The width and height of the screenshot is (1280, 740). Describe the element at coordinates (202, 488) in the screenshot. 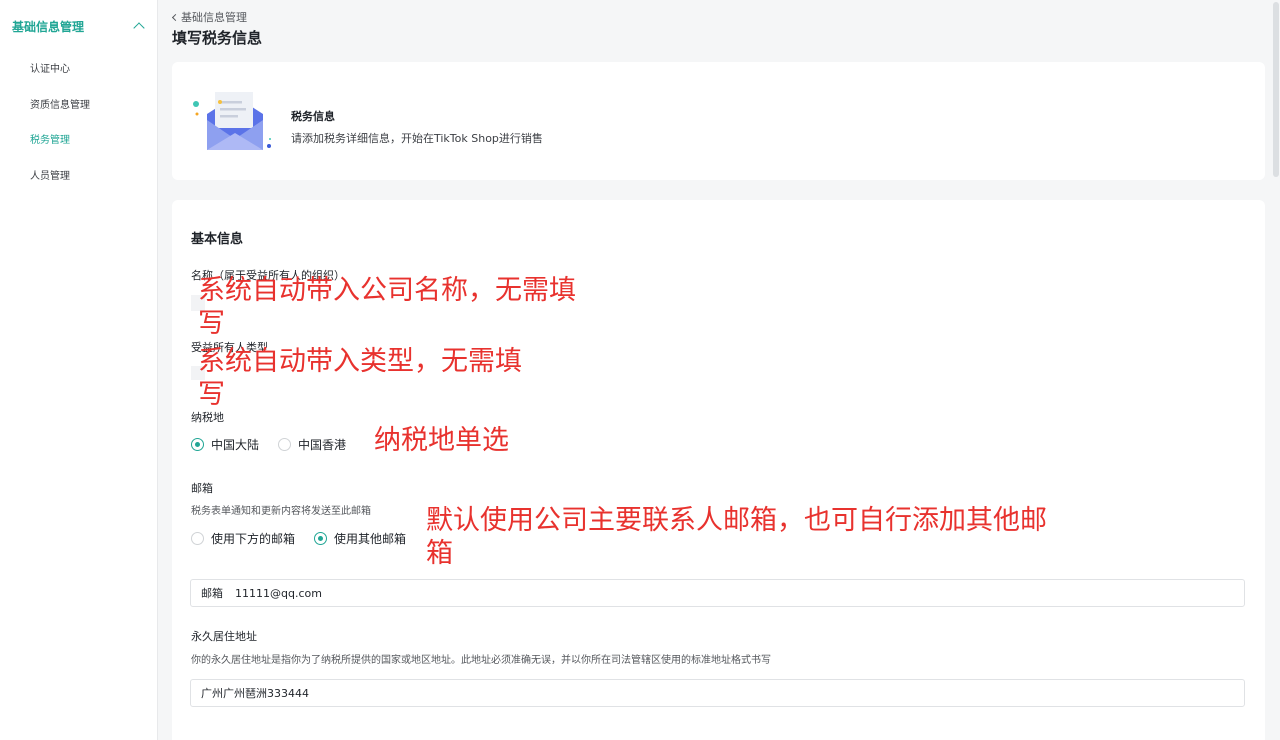

I see `email-label: 邮箱` at that location.